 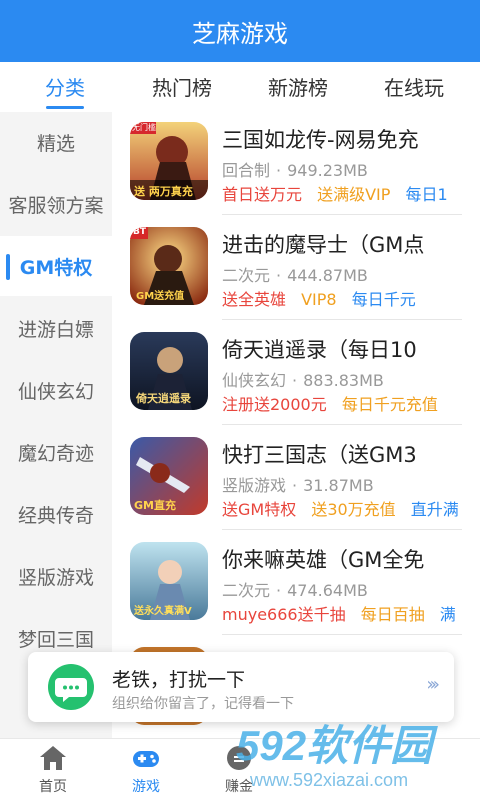 I want to click on game-tag: 每日百抽, so click(x=392, y=614).